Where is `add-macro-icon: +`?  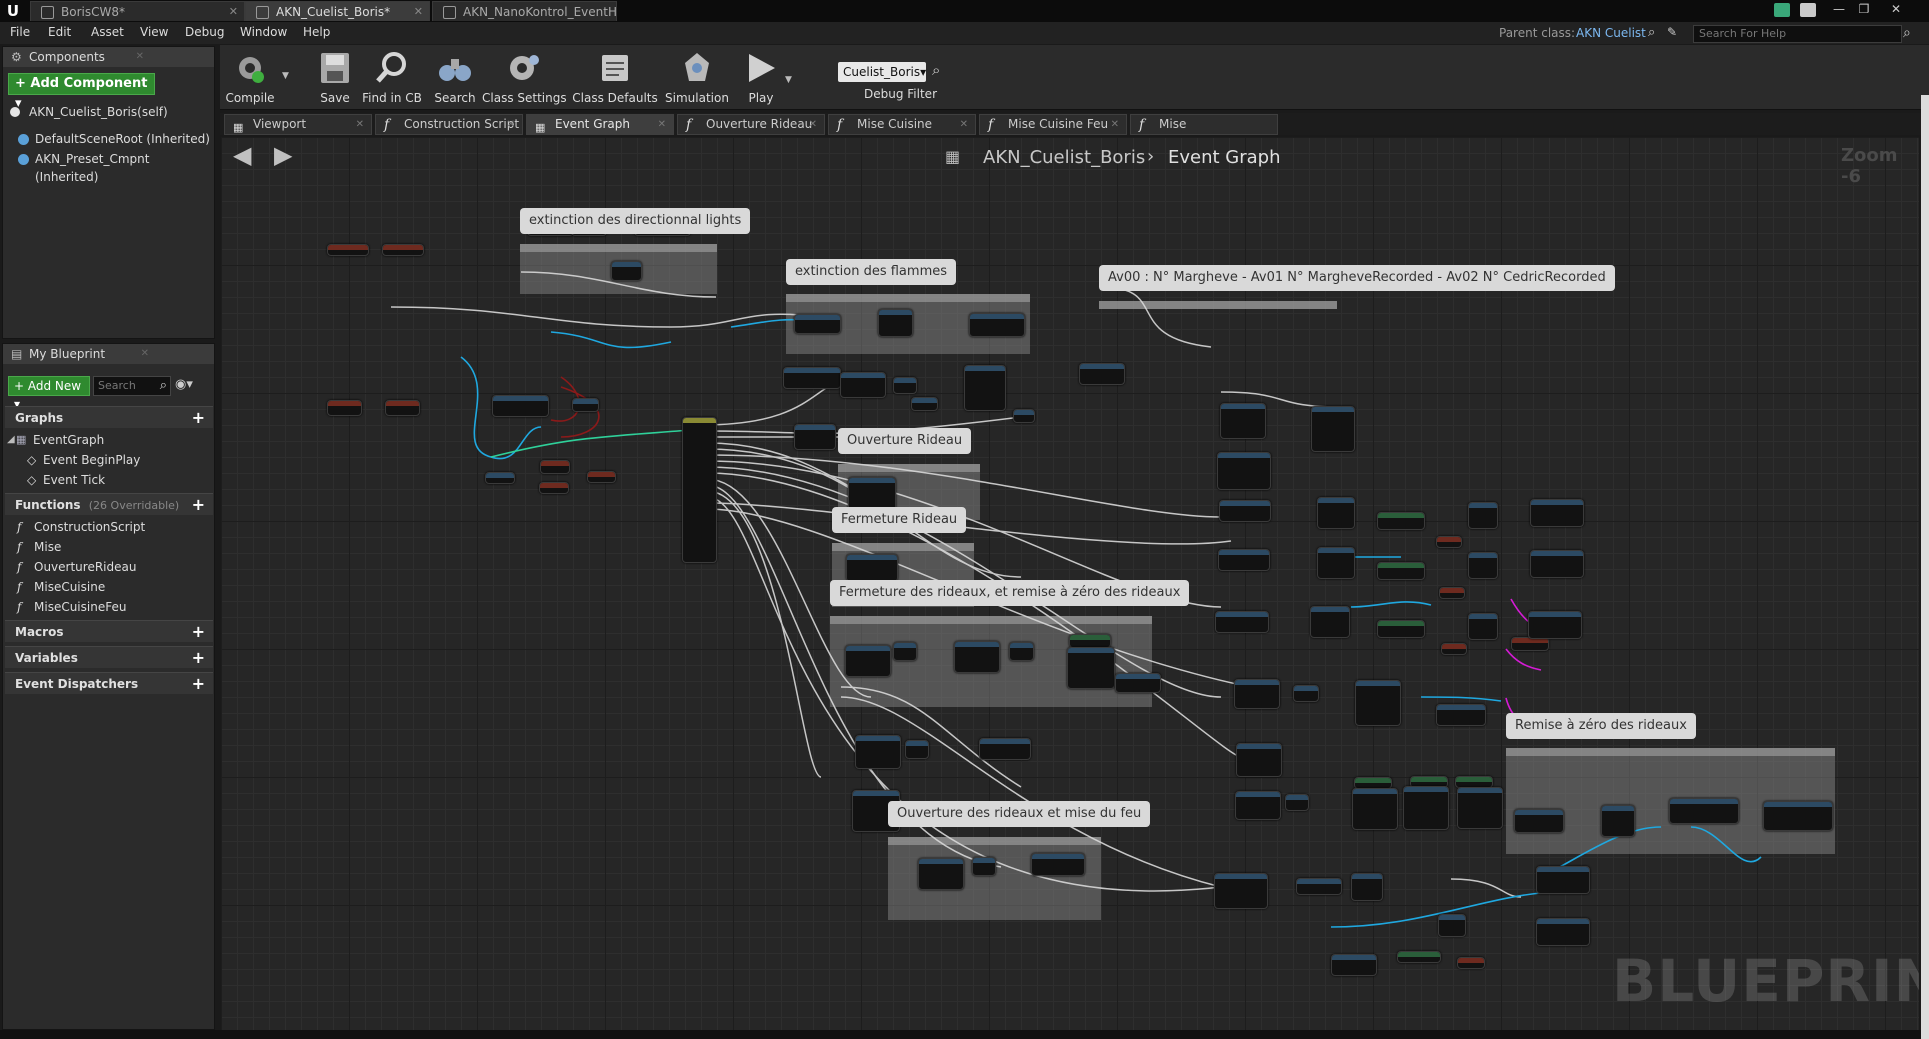 add-macro-icon: + is located at coordinates (198, 632).